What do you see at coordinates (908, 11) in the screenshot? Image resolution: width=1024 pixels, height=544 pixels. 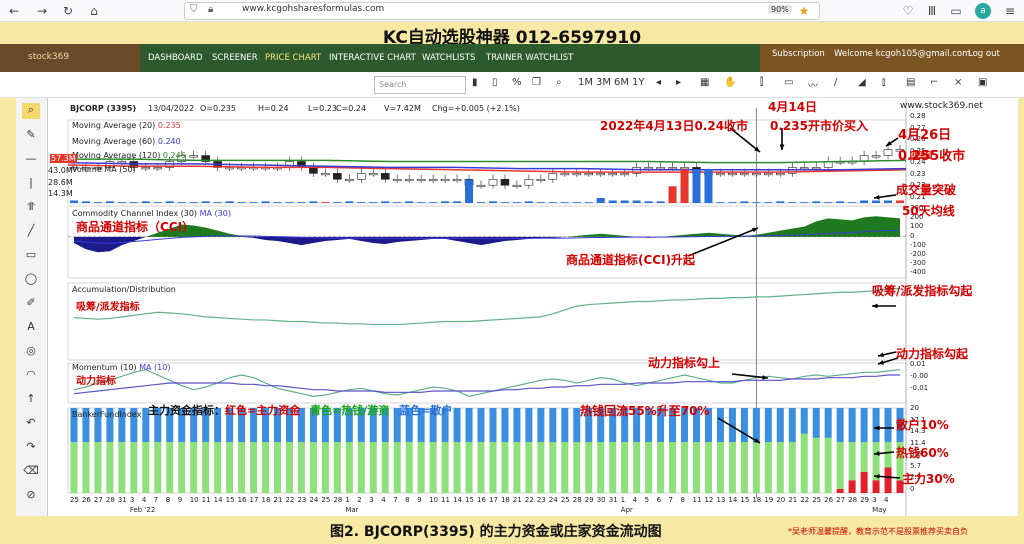 I see `pocket-icon: ♡` at bounding box center [908, 11].